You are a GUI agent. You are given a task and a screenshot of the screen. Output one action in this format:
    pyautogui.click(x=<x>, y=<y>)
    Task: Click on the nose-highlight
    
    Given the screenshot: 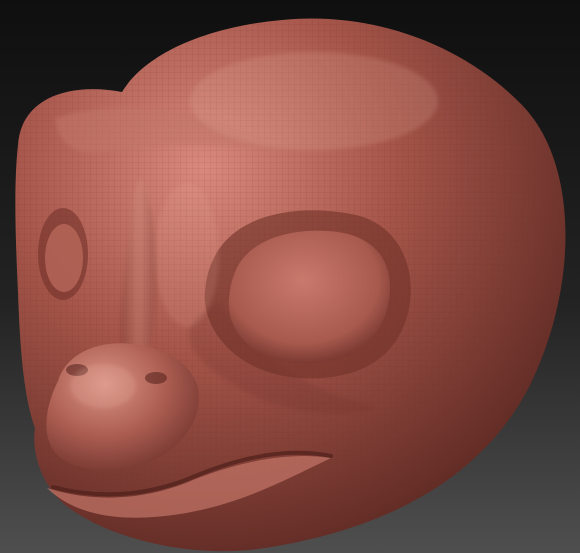 What is the action you would take?
    pyautogui.click(x=103, y=386)
    